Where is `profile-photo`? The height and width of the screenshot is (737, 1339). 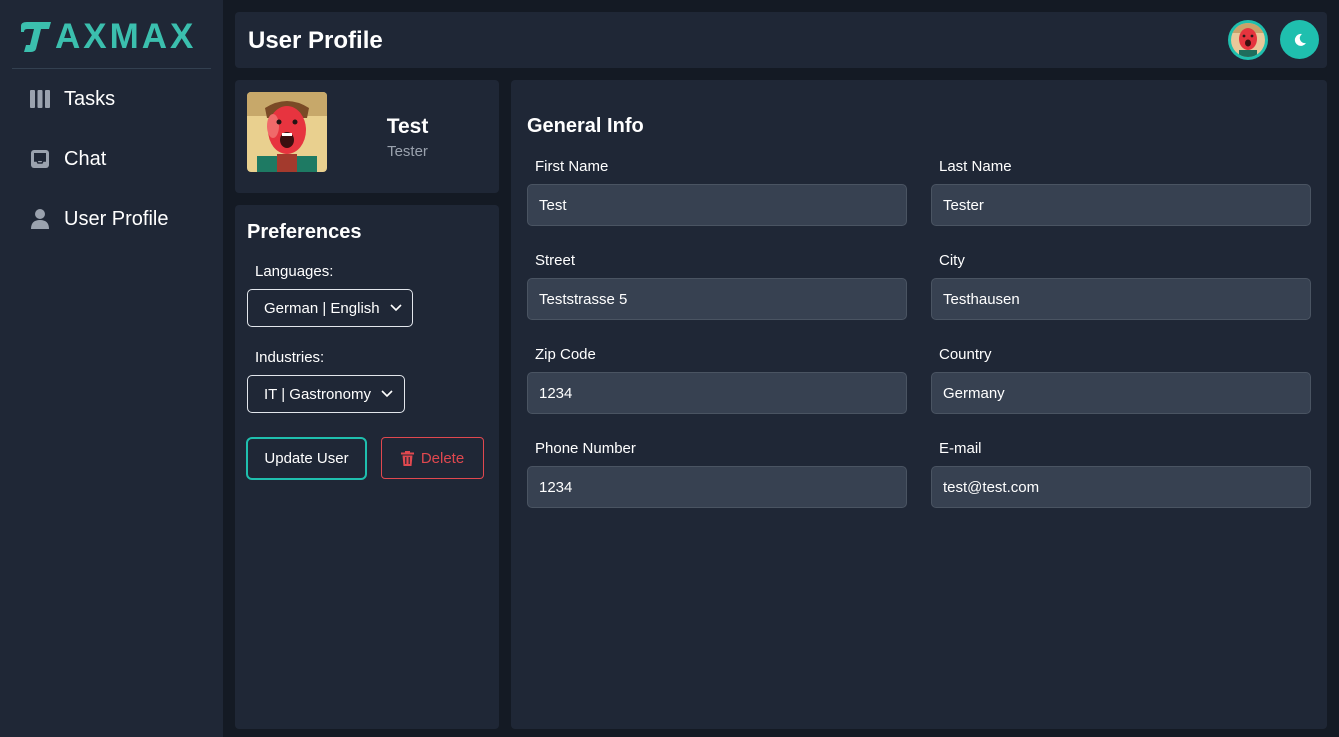
profile-photo is located at coordinates (287, 132).